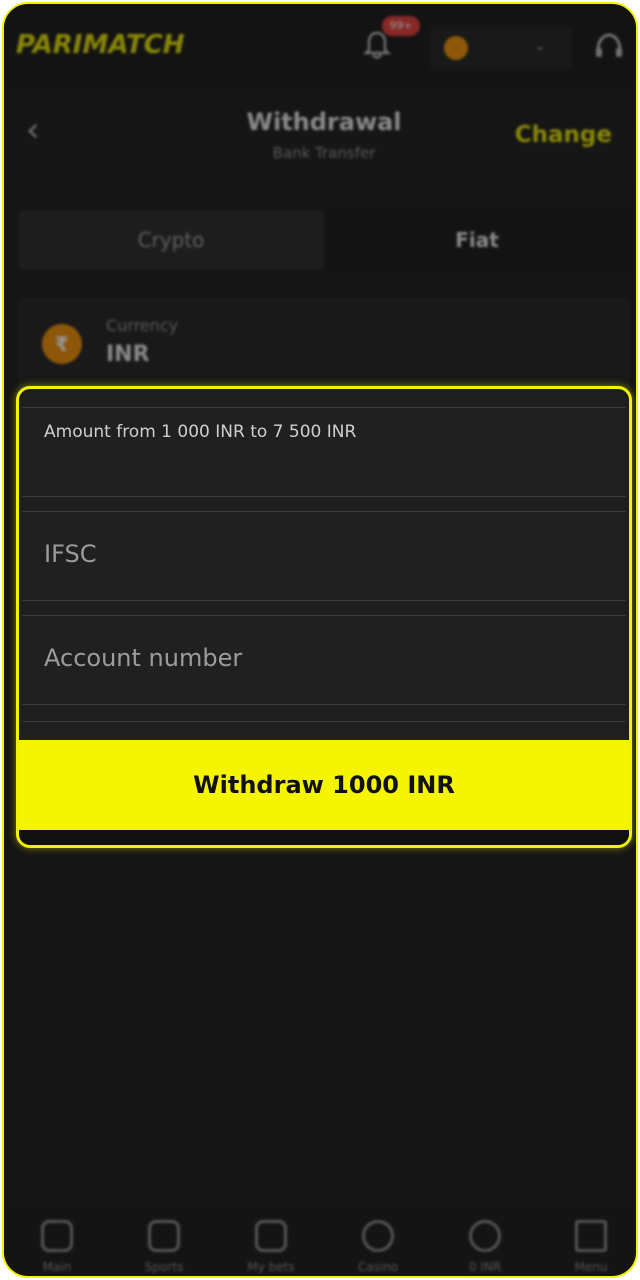 The height and width of the screenshot is (1280, 640). What do you see at coordinates (164, 1267) in the screenshot?
I see `nav-label-sports: Sports` at bounding box center [164, 1267].